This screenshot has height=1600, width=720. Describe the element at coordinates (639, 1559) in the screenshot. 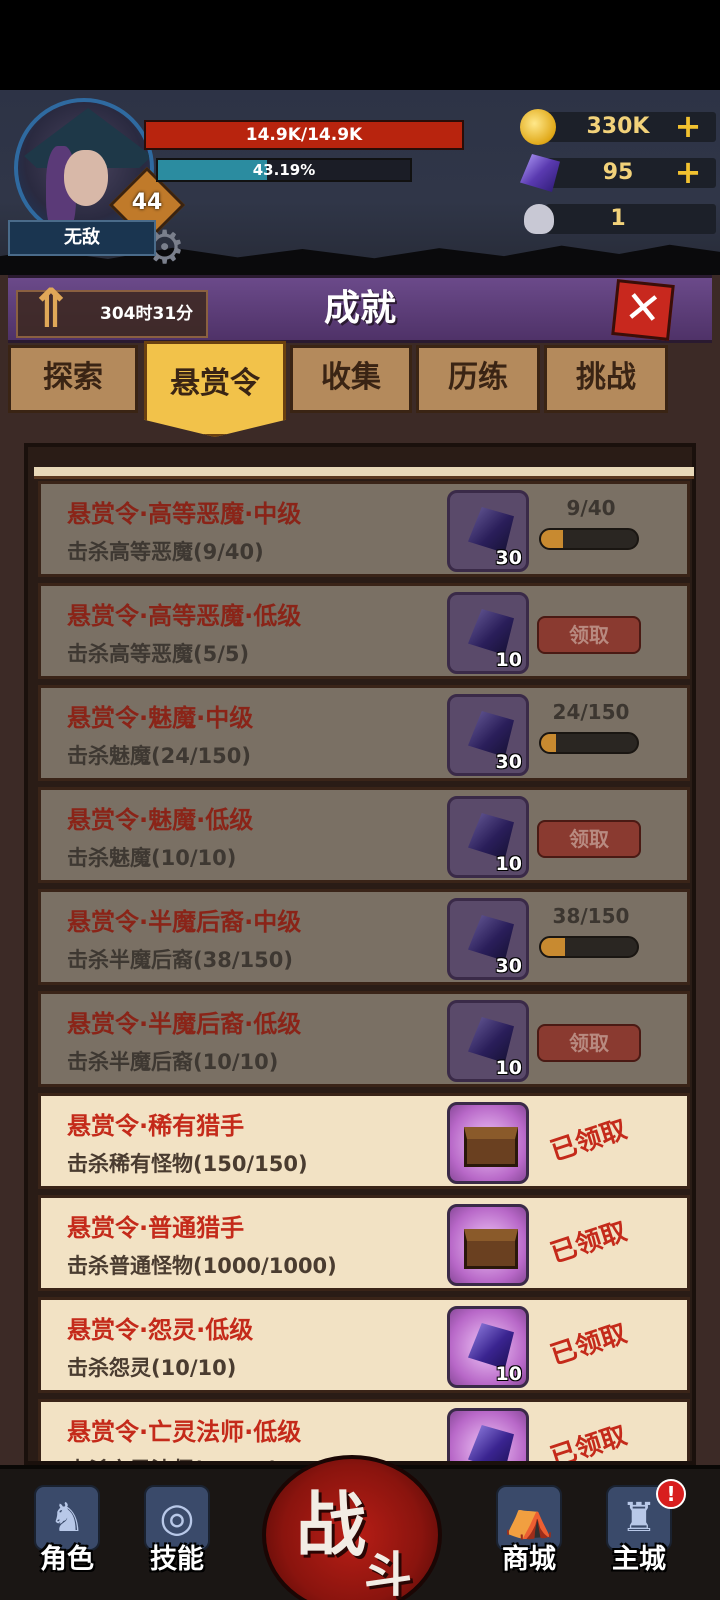

I see `nav-city-label: 主城` at that location.